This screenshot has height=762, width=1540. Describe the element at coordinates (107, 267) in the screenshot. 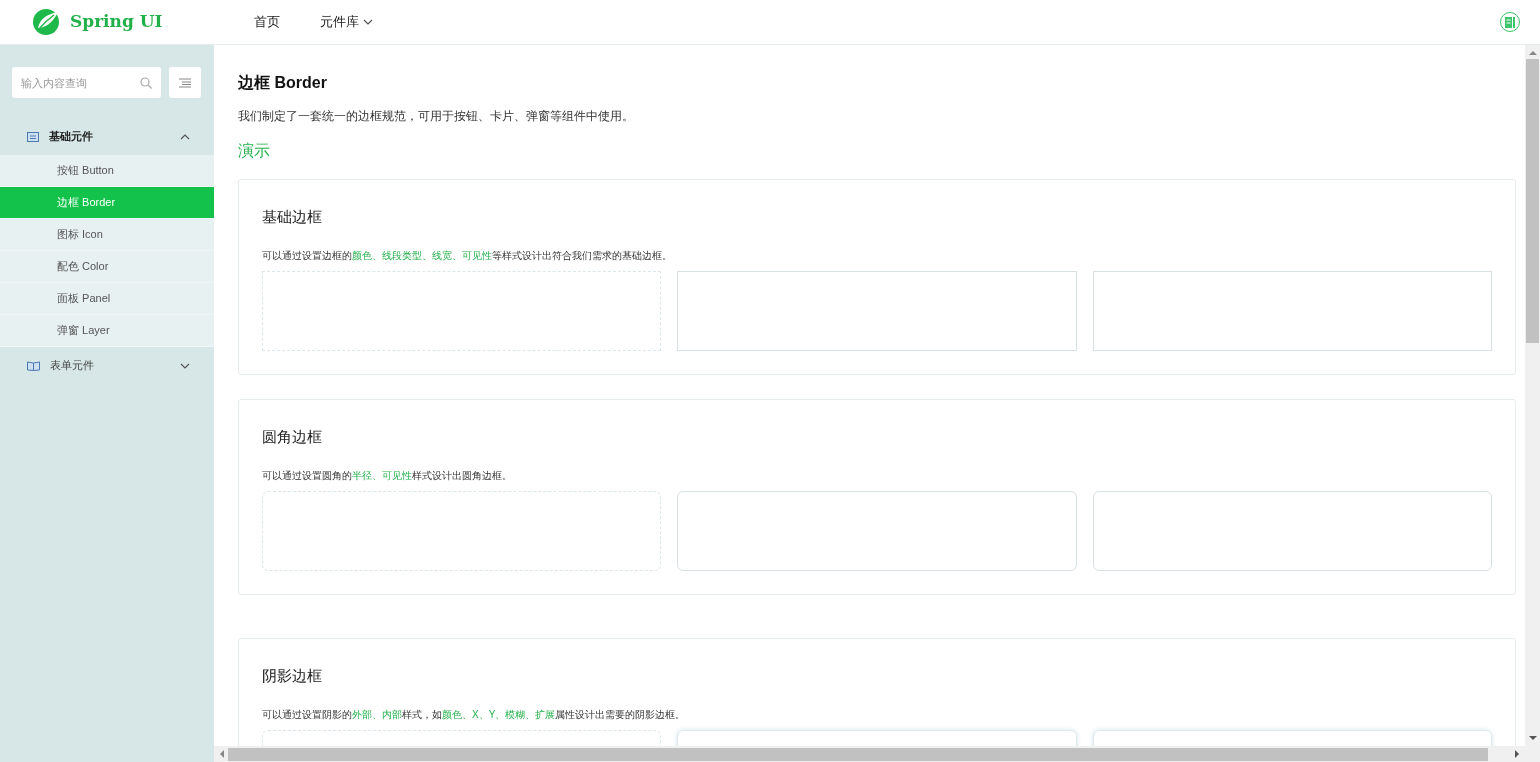

I see `menu-item: 配色 Color` at that location.